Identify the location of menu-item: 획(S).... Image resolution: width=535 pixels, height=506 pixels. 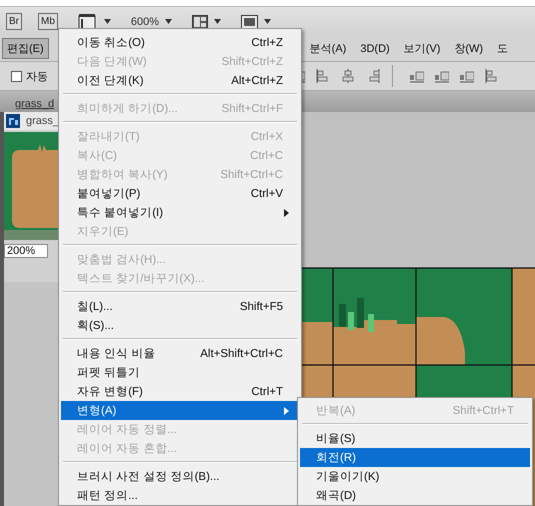
(180, 325).